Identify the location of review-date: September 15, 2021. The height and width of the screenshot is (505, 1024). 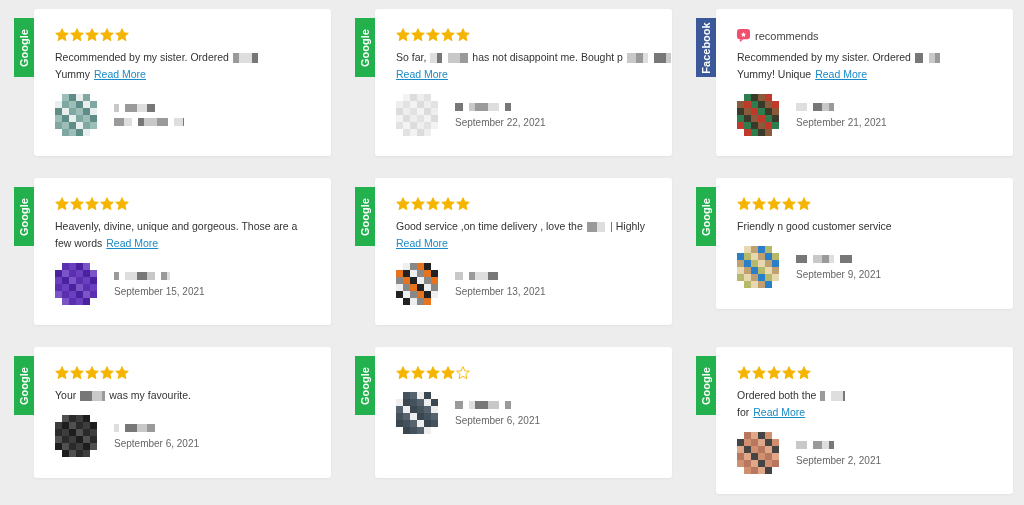
(159, 291).